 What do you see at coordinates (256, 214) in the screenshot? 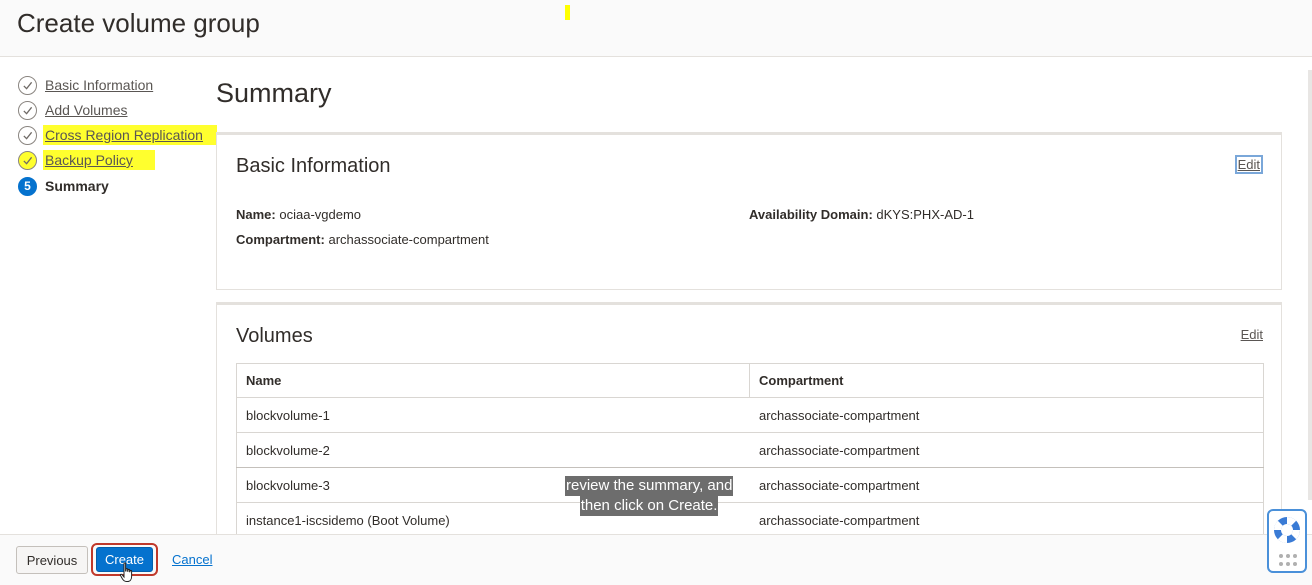
I see `name-label: Name:` at bounding box center [256, 214].